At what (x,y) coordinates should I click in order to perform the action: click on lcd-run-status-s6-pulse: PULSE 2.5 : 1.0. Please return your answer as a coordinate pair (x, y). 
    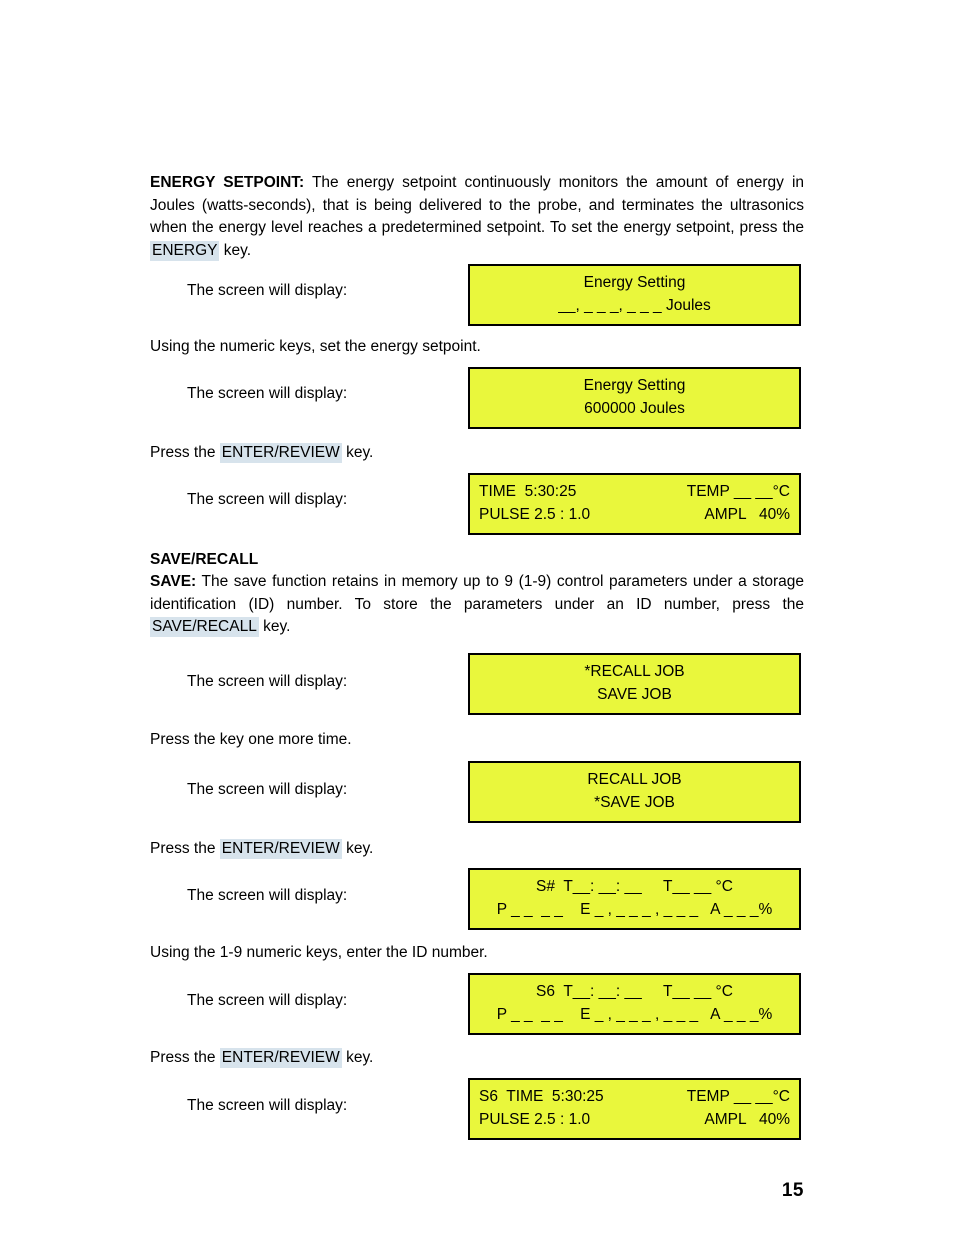
    Looking at the image, I should click on (535, 1120).